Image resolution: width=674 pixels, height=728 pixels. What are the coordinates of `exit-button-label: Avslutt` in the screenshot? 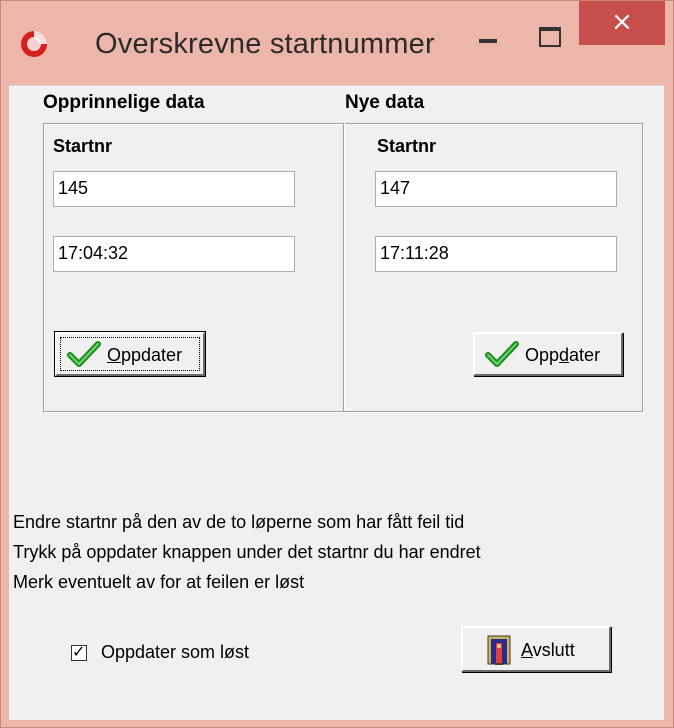 It's located at (548, 650).